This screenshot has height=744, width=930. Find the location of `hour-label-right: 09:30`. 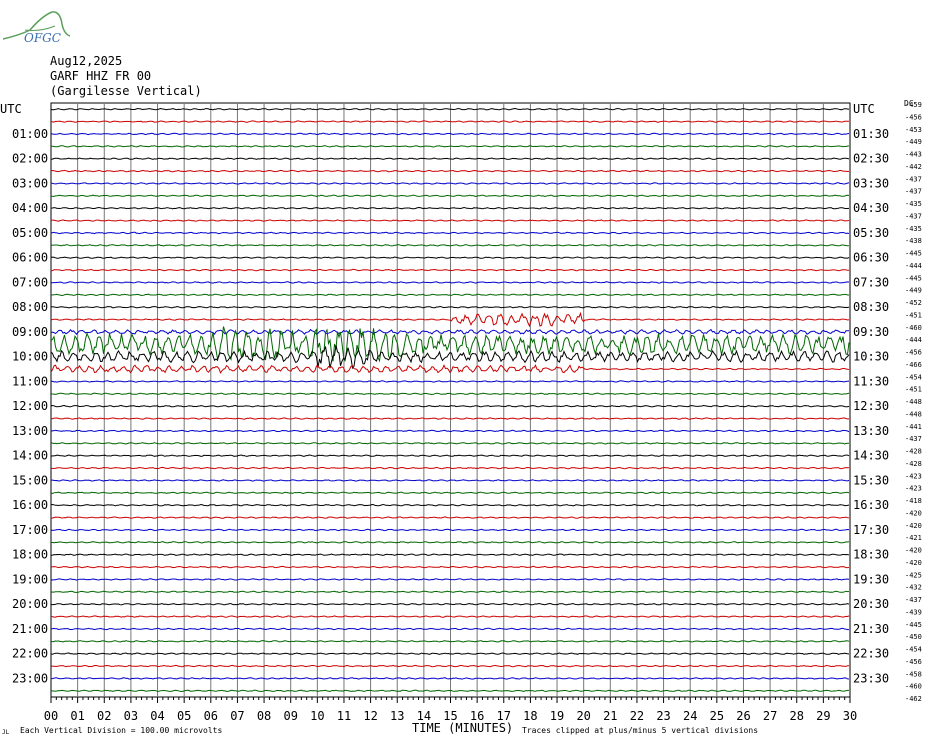

hour-label-right: 09:30 is located at coordinates (871, 332).